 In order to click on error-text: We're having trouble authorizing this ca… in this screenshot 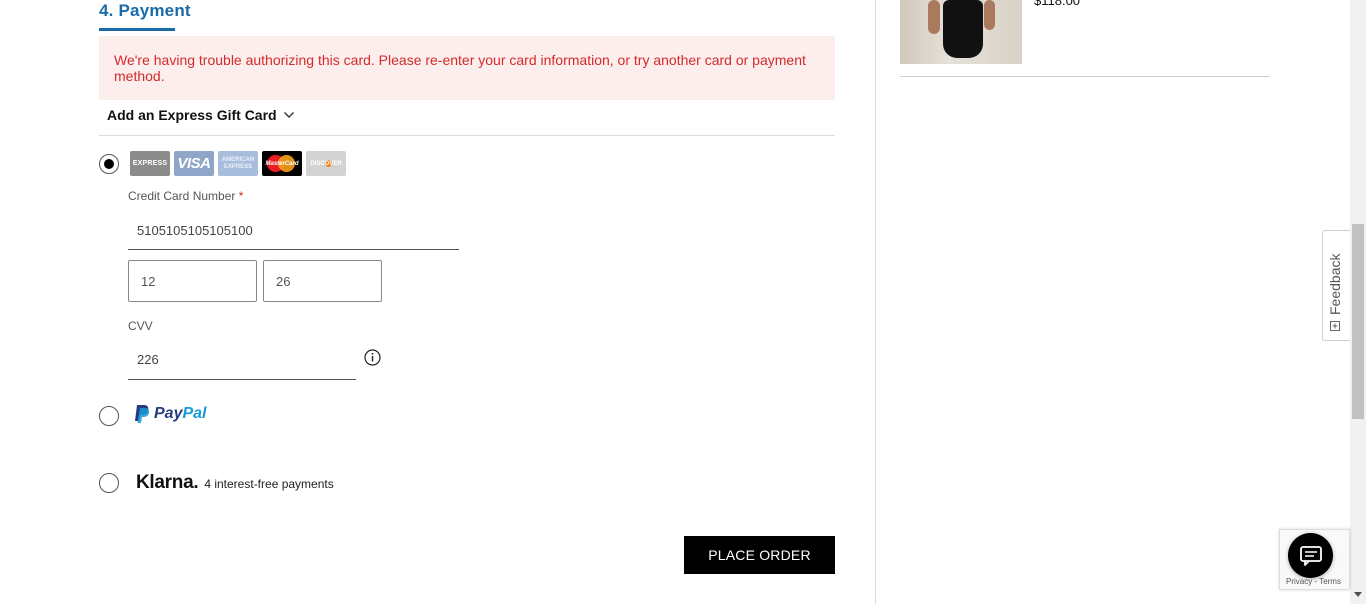, I will do `click(460, 68)`.